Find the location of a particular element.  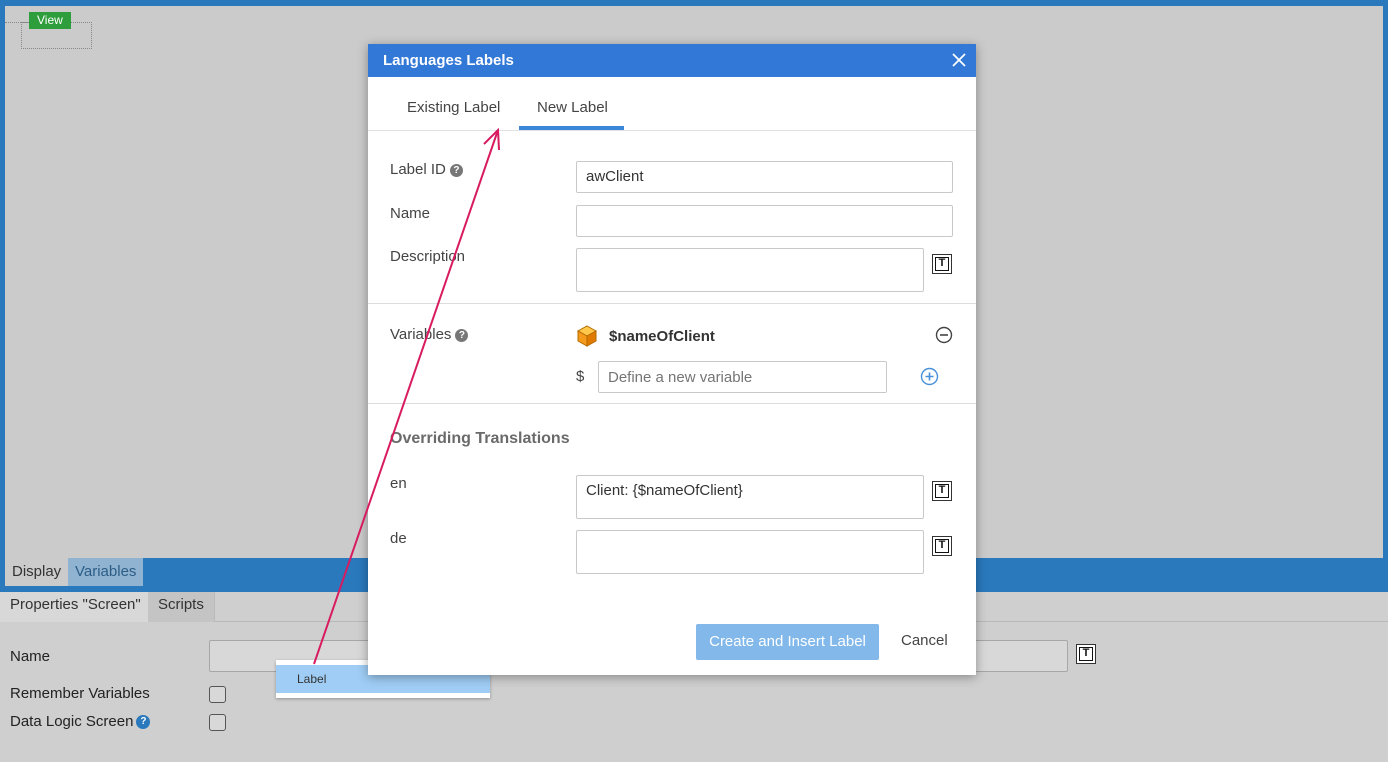

label-id-label: Label ID? is located at coordinates (426, 169).